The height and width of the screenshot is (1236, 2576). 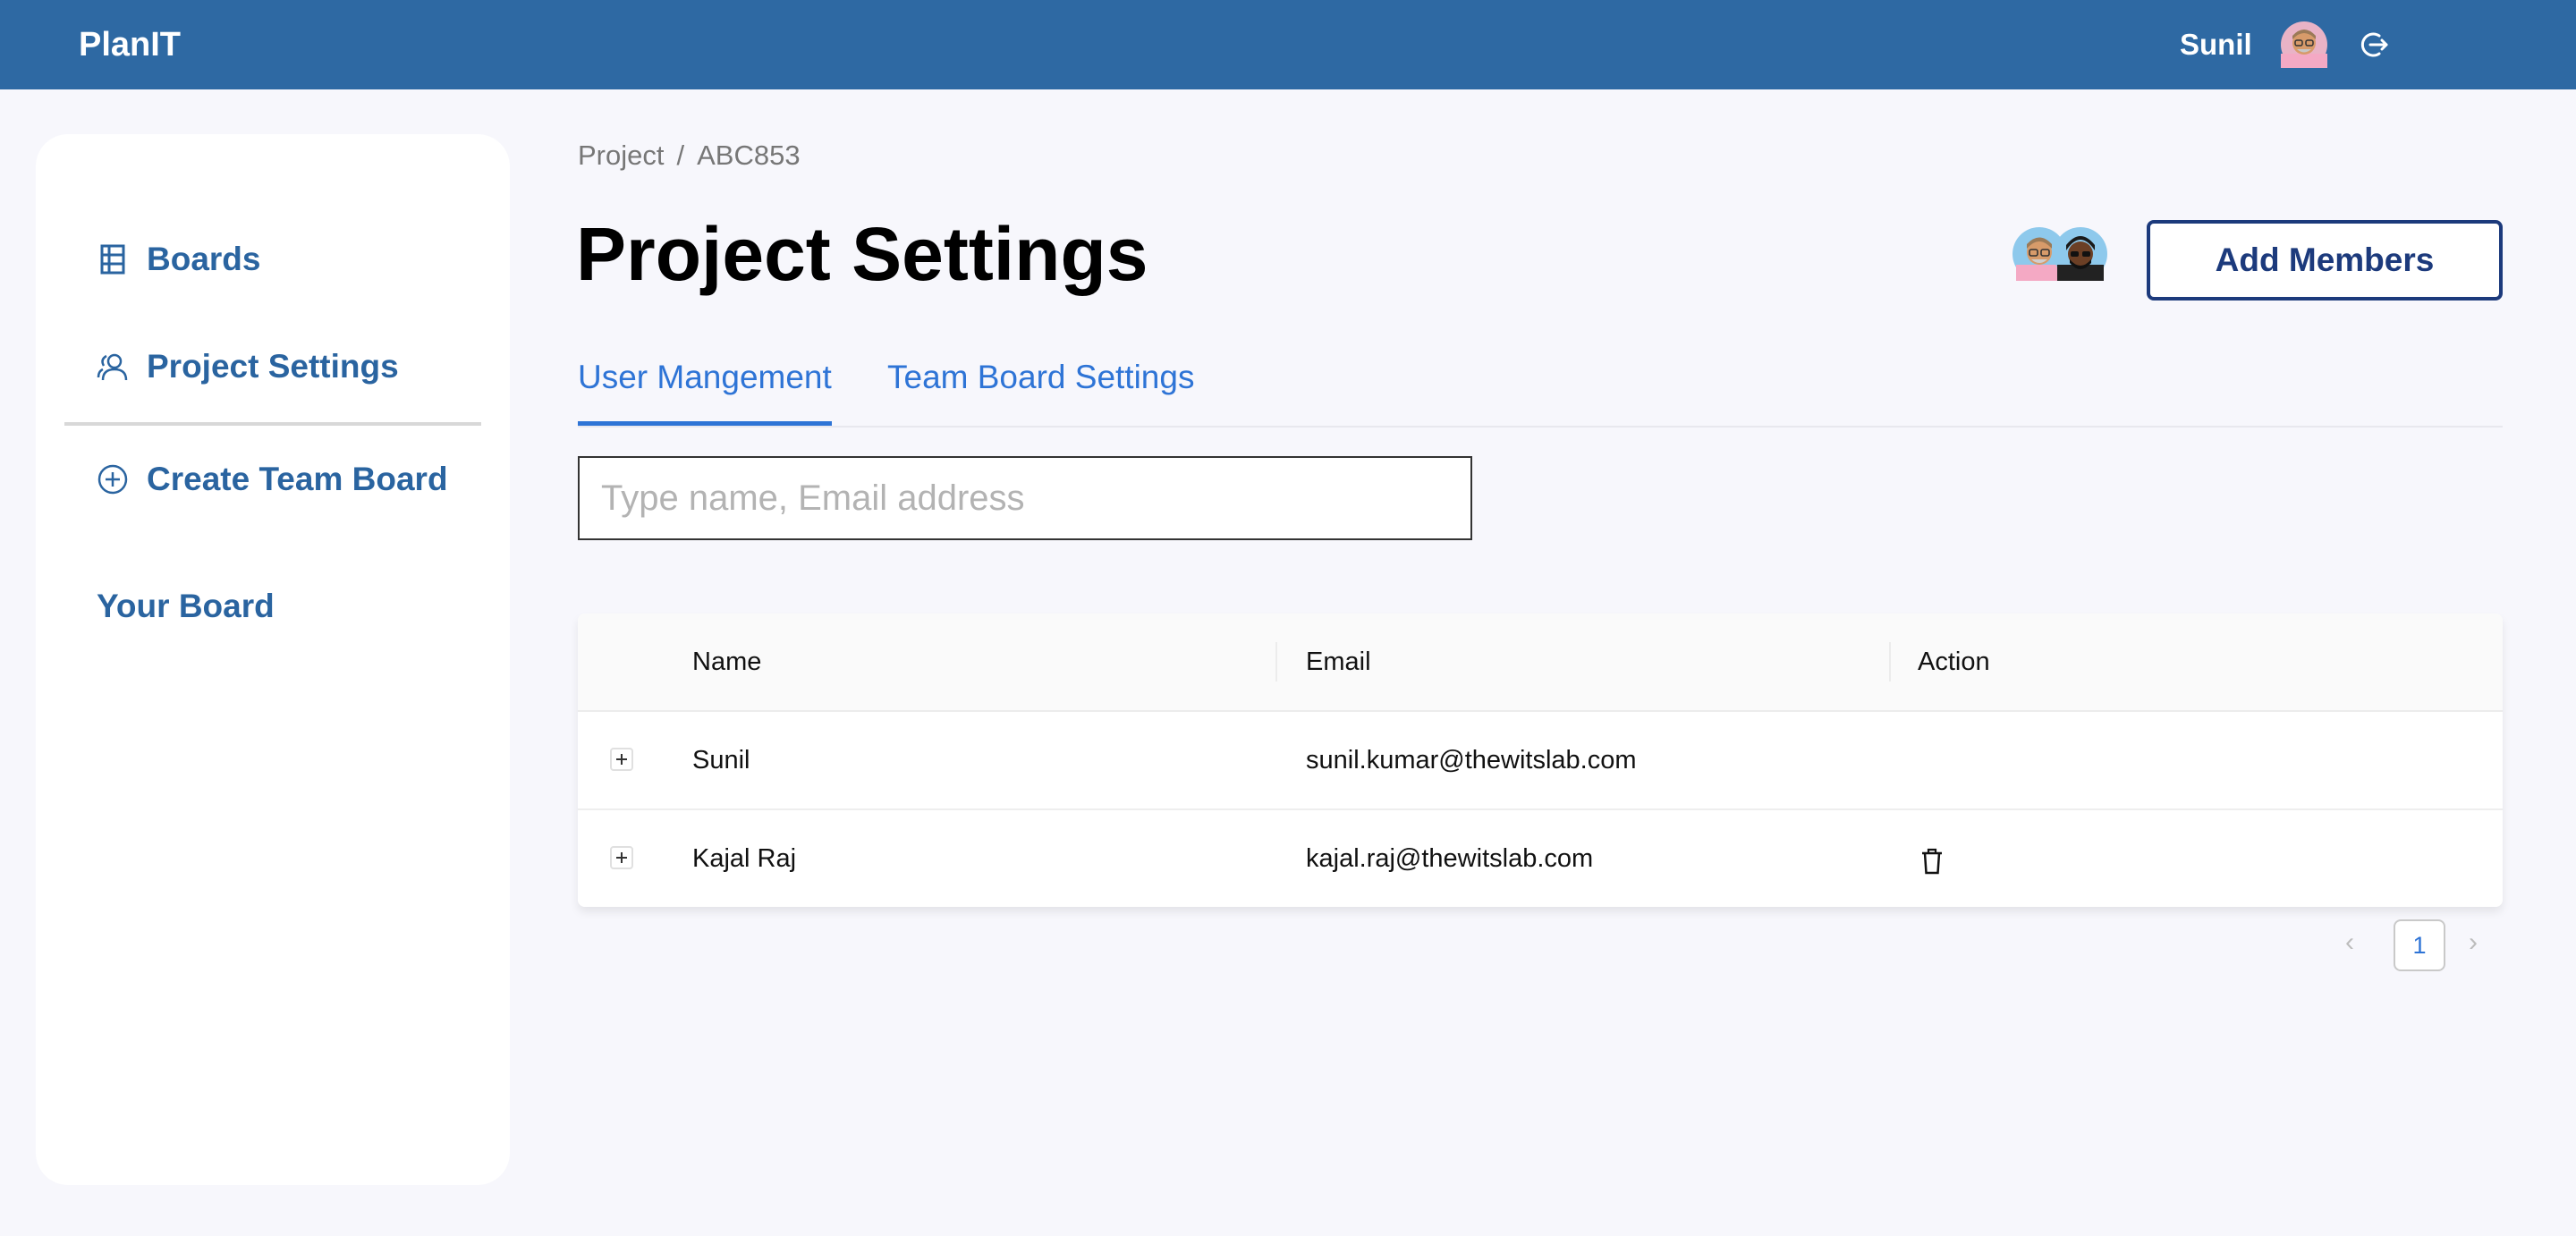 I want to click on sidebar-item-create-team-board: Create Team Board, so click(x=272, y=479).